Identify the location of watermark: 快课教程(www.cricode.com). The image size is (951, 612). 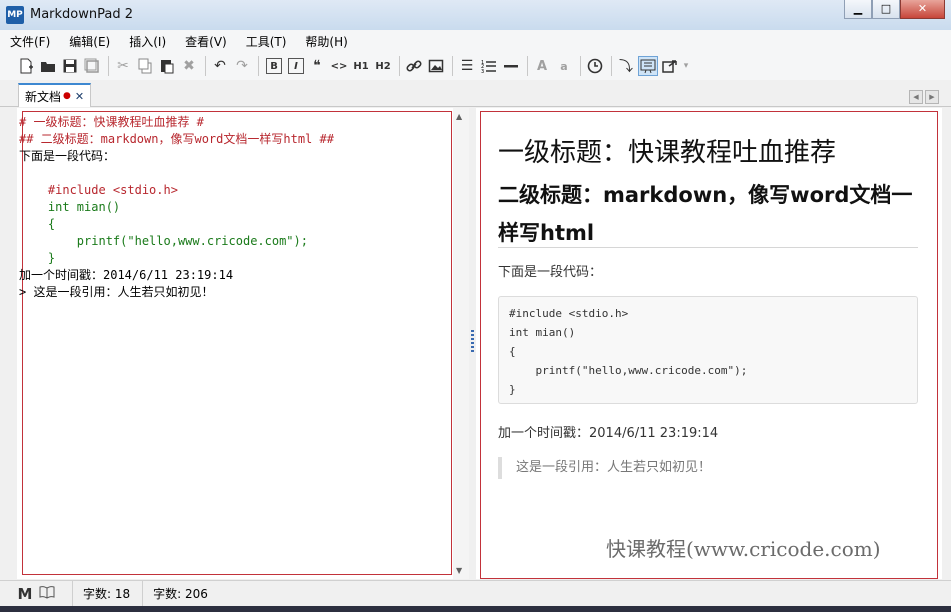
(743, 549).